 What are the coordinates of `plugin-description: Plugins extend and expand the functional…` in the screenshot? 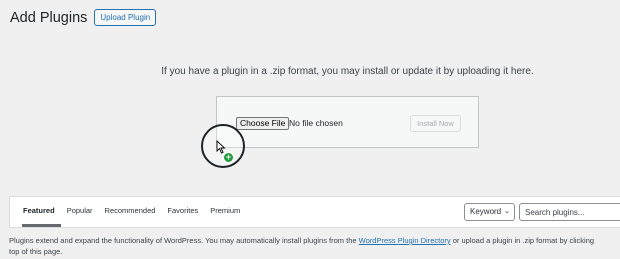 It's located at (314, 246).